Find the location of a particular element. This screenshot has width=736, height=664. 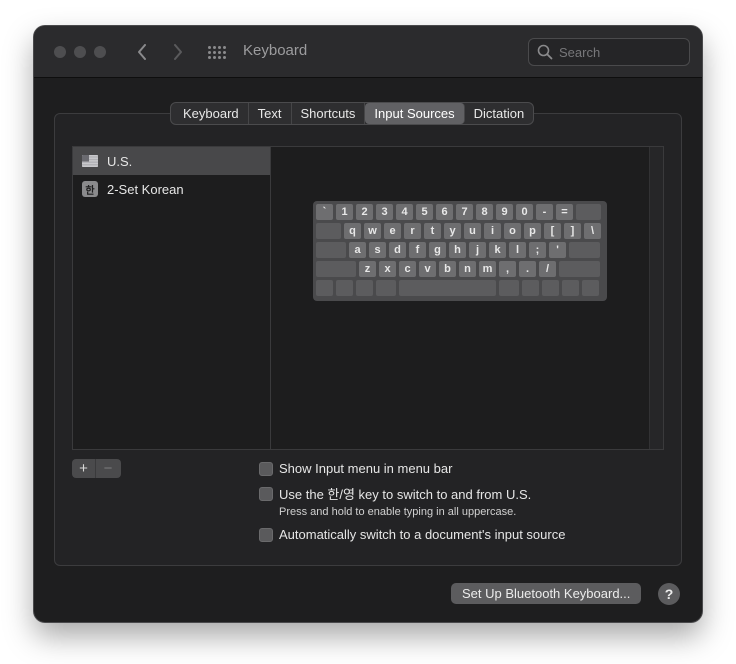

add-input-source-button: + is located at coordinates (84, 468).